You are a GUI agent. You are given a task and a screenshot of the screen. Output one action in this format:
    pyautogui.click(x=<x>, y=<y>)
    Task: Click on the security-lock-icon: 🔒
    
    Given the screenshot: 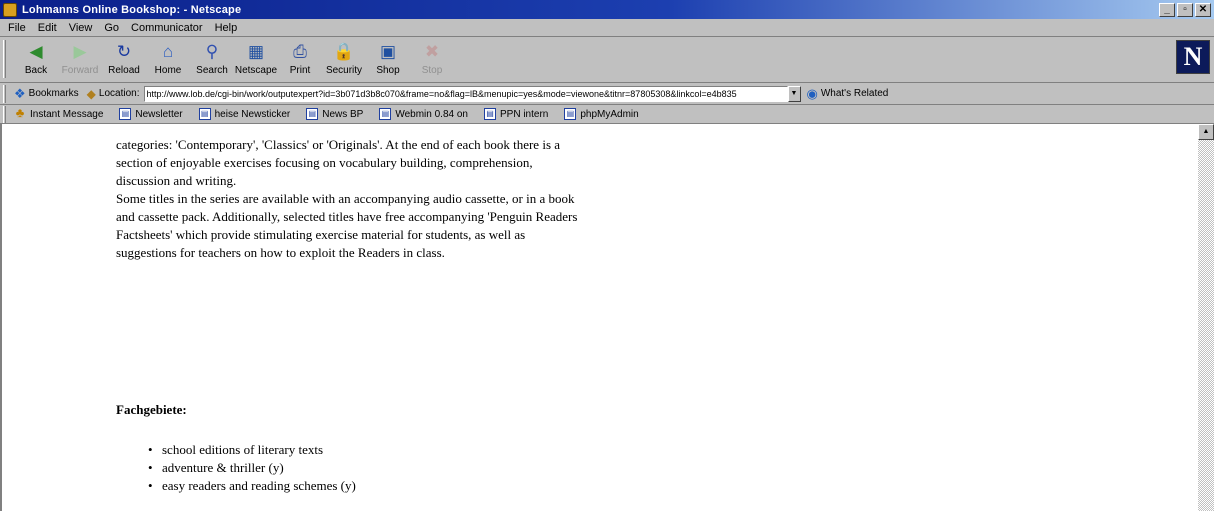 What is the action you would take?
    pyautogui.click(x=344, y=51)
    